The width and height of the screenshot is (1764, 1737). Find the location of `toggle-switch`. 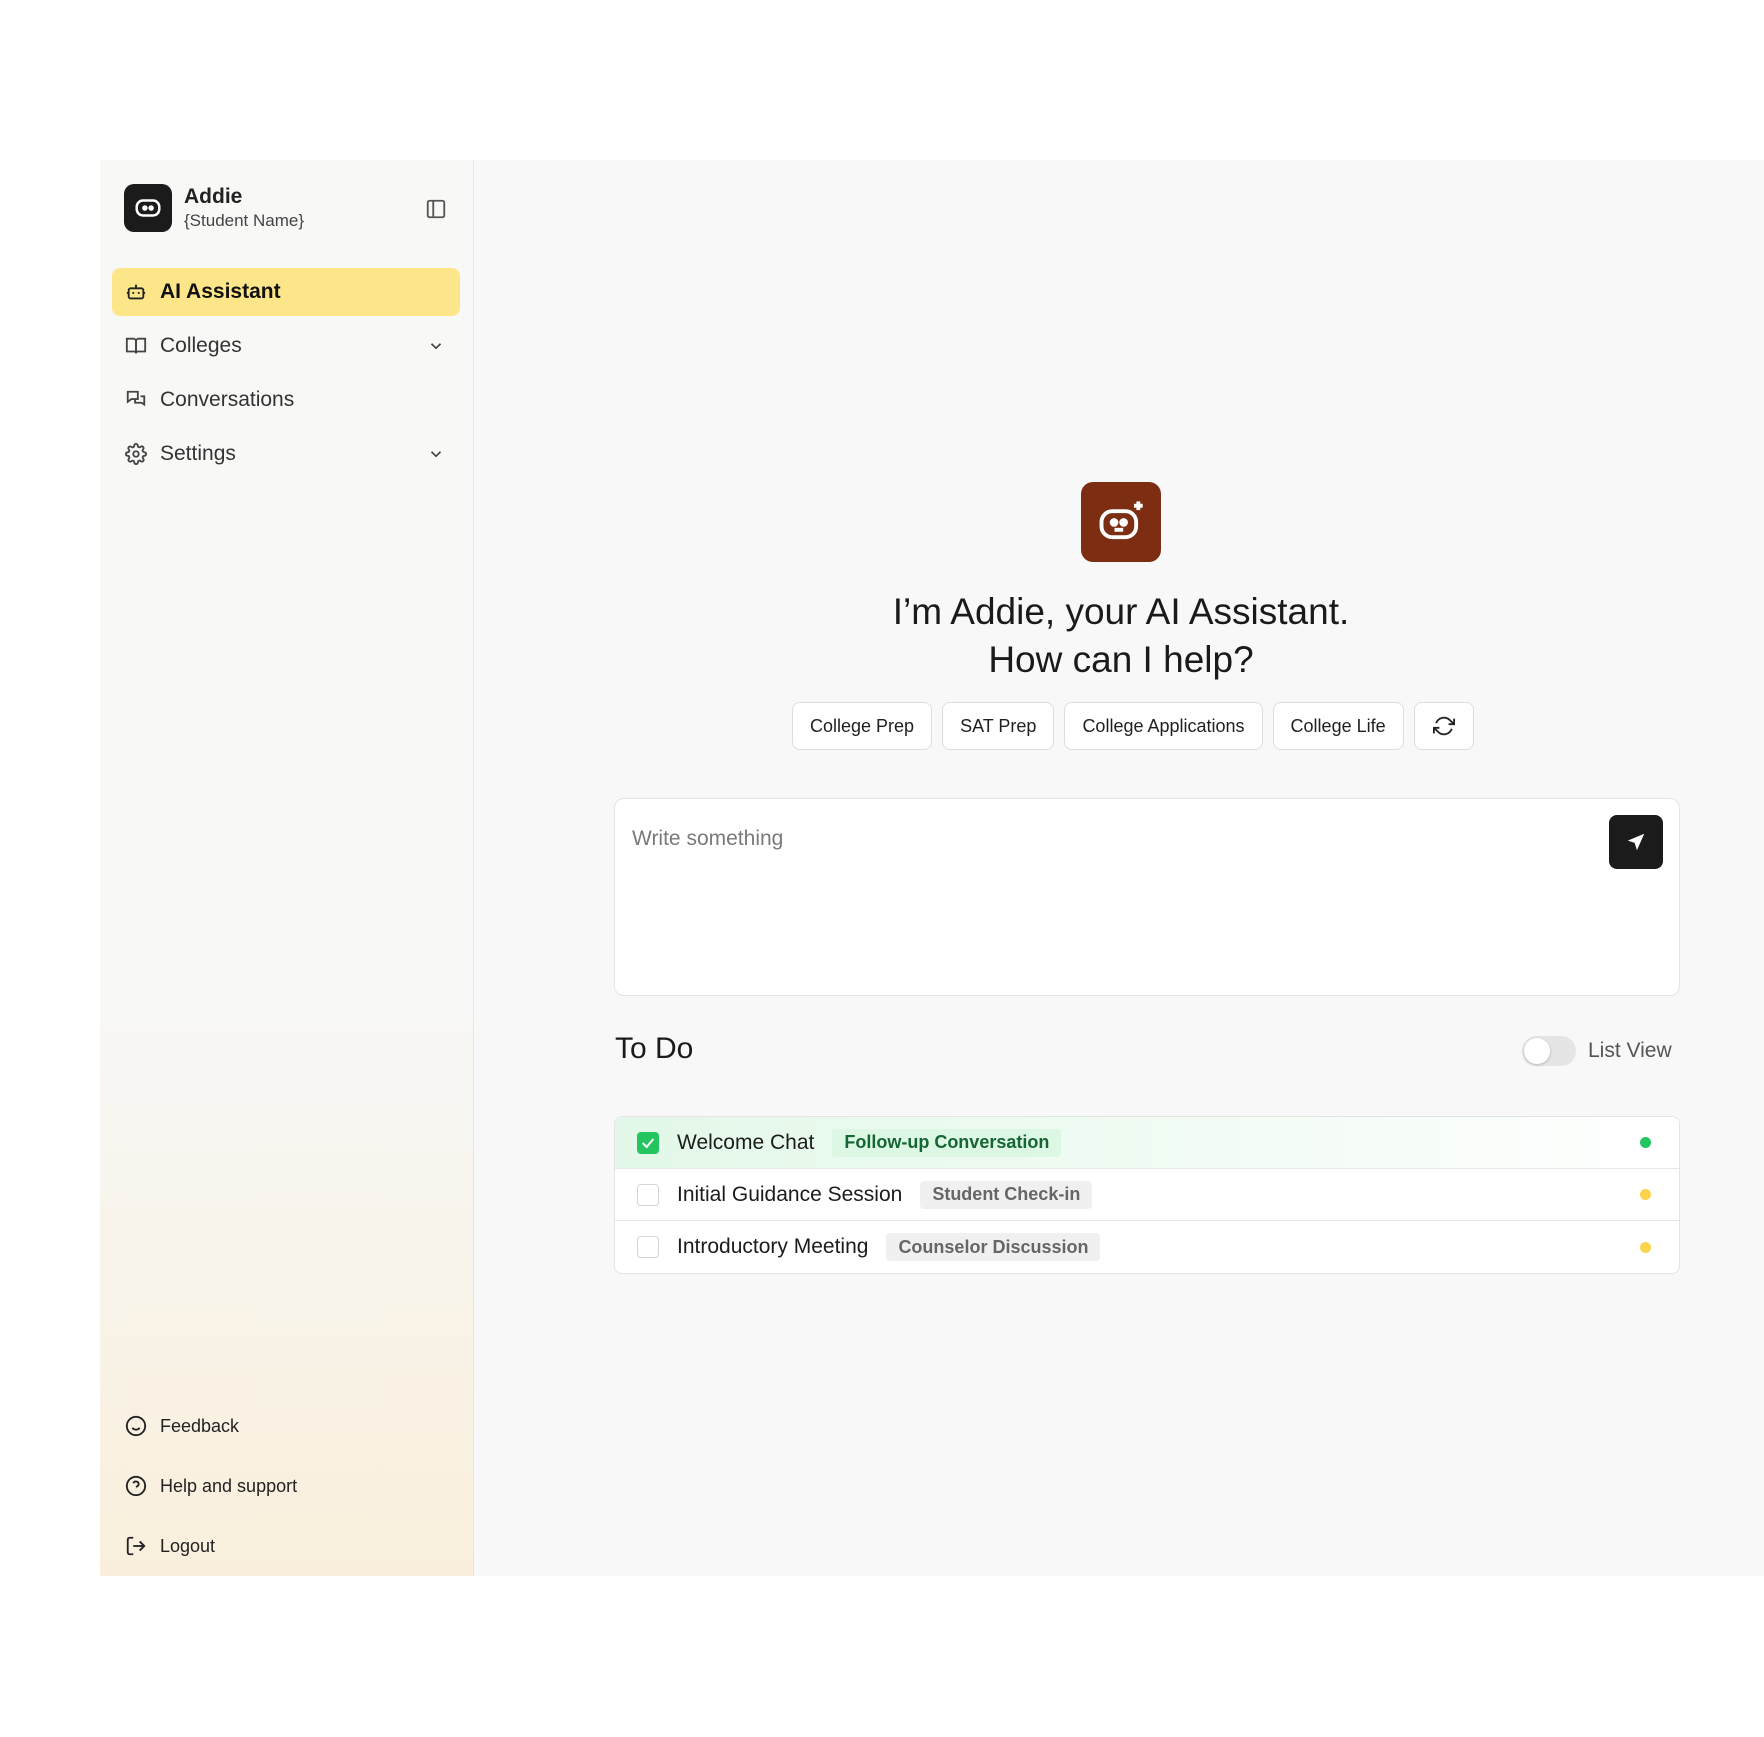

toggle-switch is located at coordinates (1549, 1051).